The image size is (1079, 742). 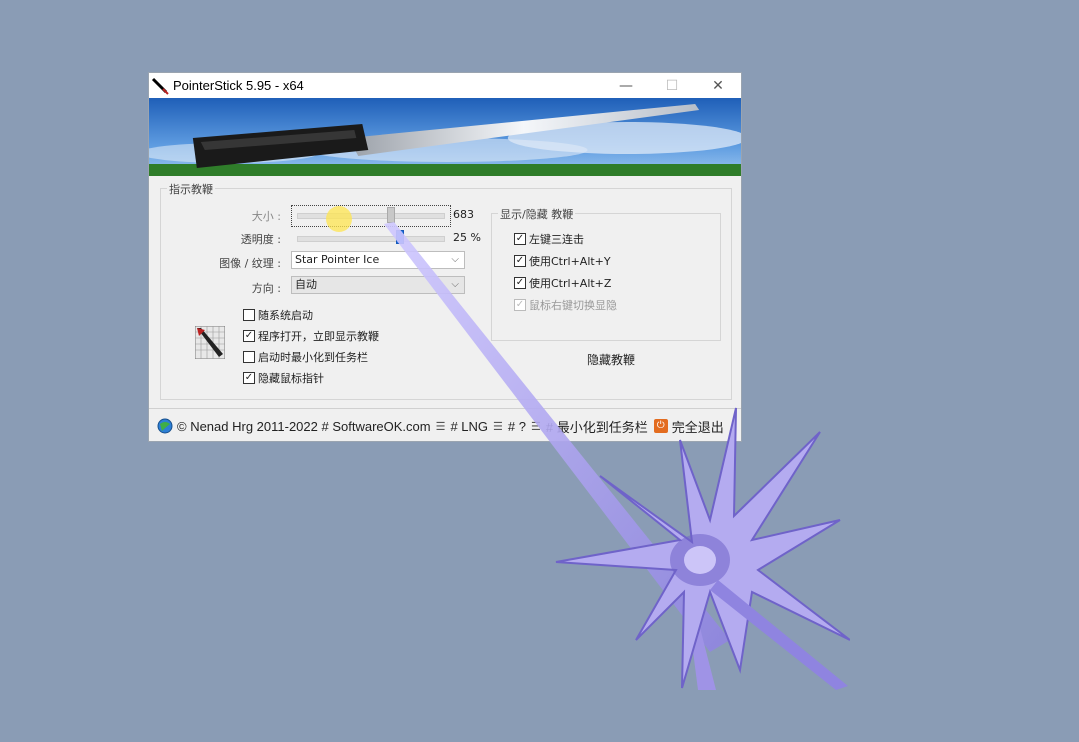 What do you see at coordinates (672, 85) in the screenshot?
I see `maximize-button: ☐` at bounding box center [672, 85].